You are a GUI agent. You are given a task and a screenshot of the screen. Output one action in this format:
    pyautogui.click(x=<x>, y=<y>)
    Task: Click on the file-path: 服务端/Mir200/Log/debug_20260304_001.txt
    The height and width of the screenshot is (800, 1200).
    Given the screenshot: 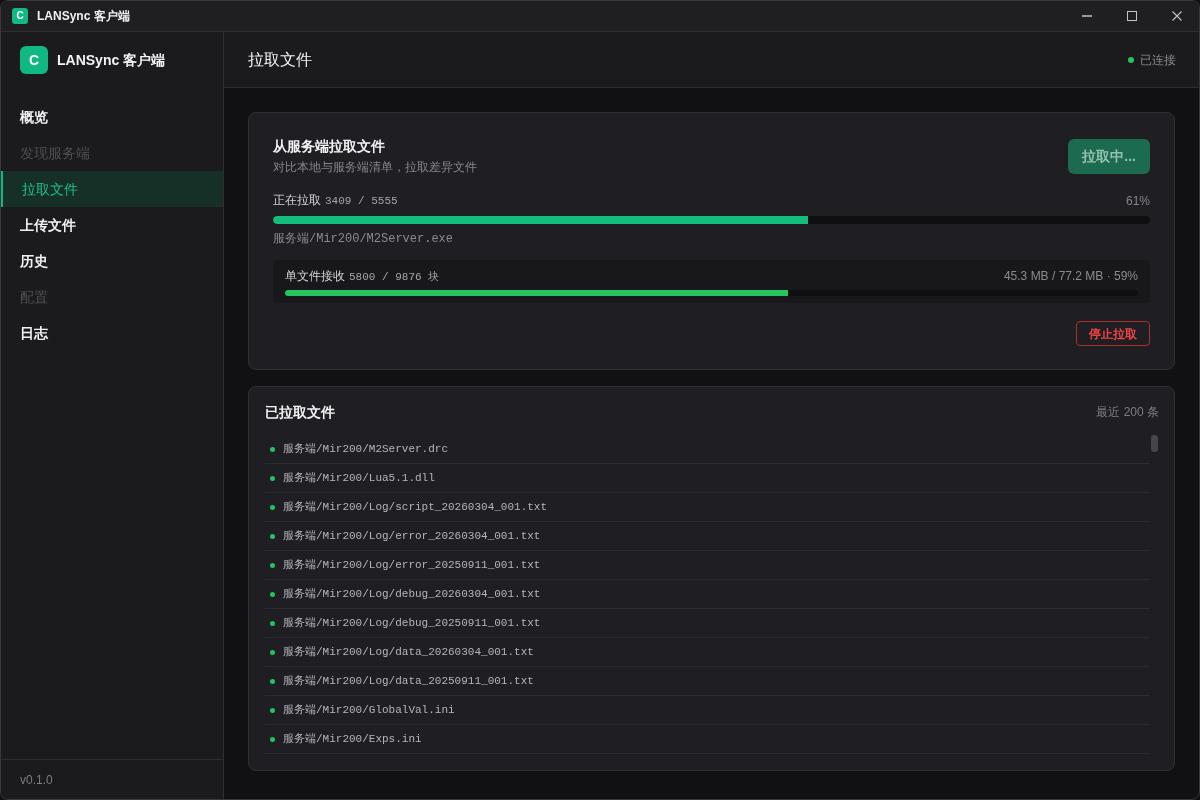 What is the action you would take?
    pyautogui.click(x=412, y=594)
    